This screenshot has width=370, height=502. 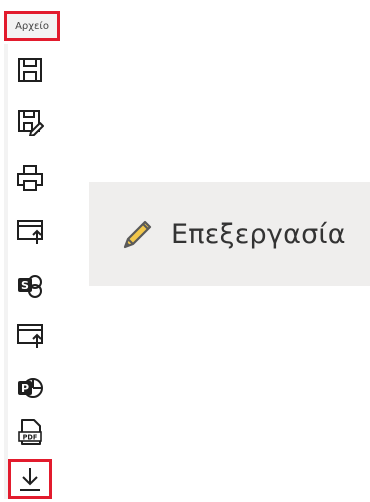 I want to click on pdf-button: PDF, so click(x=30, y=432).